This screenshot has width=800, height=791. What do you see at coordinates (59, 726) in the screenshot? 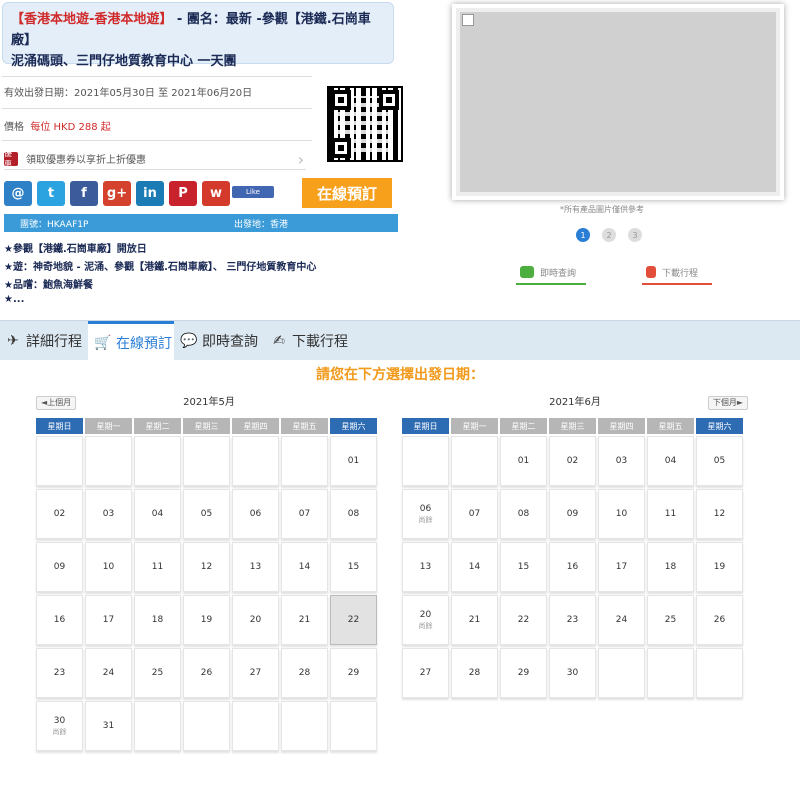
I see `calendar-day: 30 尚餘` at bounding box center [59, 726].